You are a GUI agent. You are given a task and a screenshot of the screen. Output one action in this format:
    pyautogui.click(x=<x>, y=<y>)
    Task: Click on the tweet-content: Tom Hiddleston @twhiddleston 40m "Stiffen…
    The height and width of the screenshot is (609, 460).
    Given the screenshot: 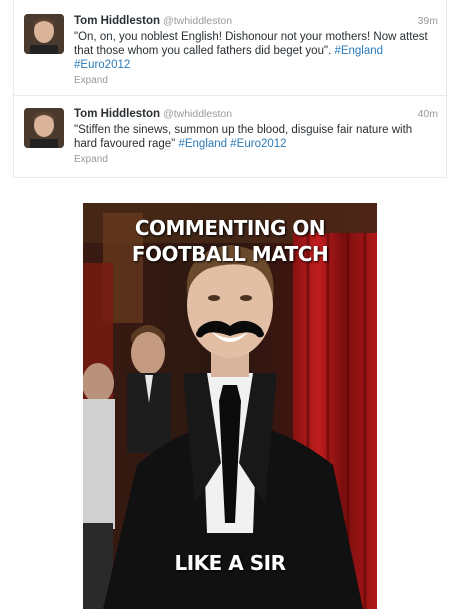 What is the action you would take?
    pyautogui.click(x=256, y=137)
    